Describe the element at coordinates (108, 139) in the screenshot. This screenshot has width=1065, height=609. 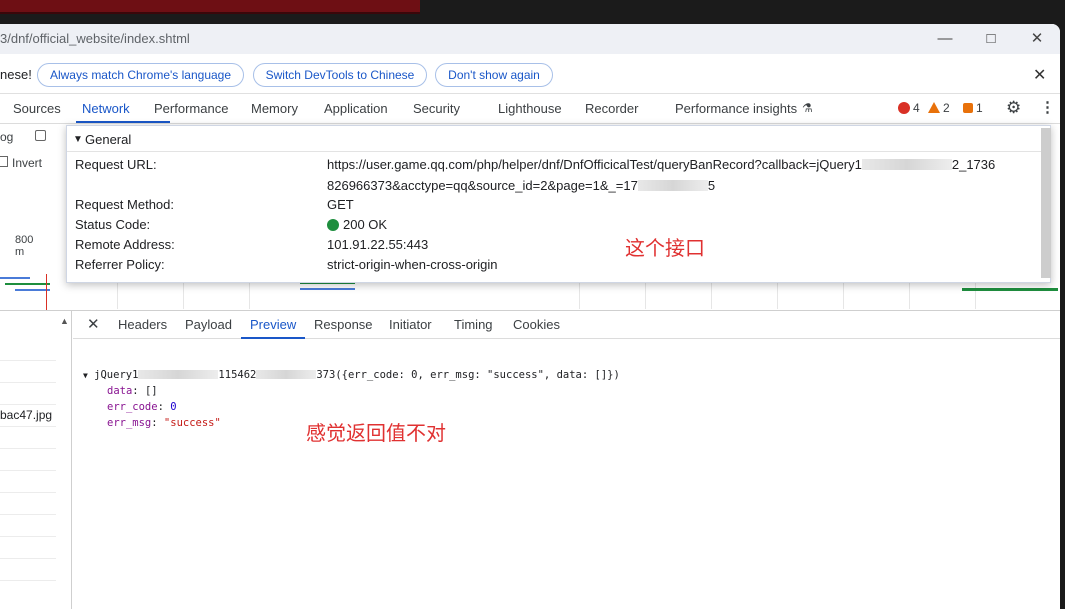
I see `general-title: General` at that location.